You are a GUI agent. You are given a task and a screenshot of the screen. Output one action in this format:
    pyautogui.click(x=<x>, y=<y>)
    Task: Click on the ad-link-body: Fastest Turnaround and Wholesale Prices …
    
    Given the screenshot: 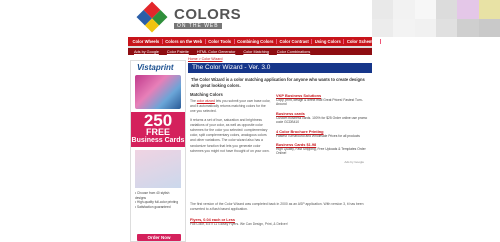 What is the action you would take?
    pyautogui.click(x=318, y=135)
    